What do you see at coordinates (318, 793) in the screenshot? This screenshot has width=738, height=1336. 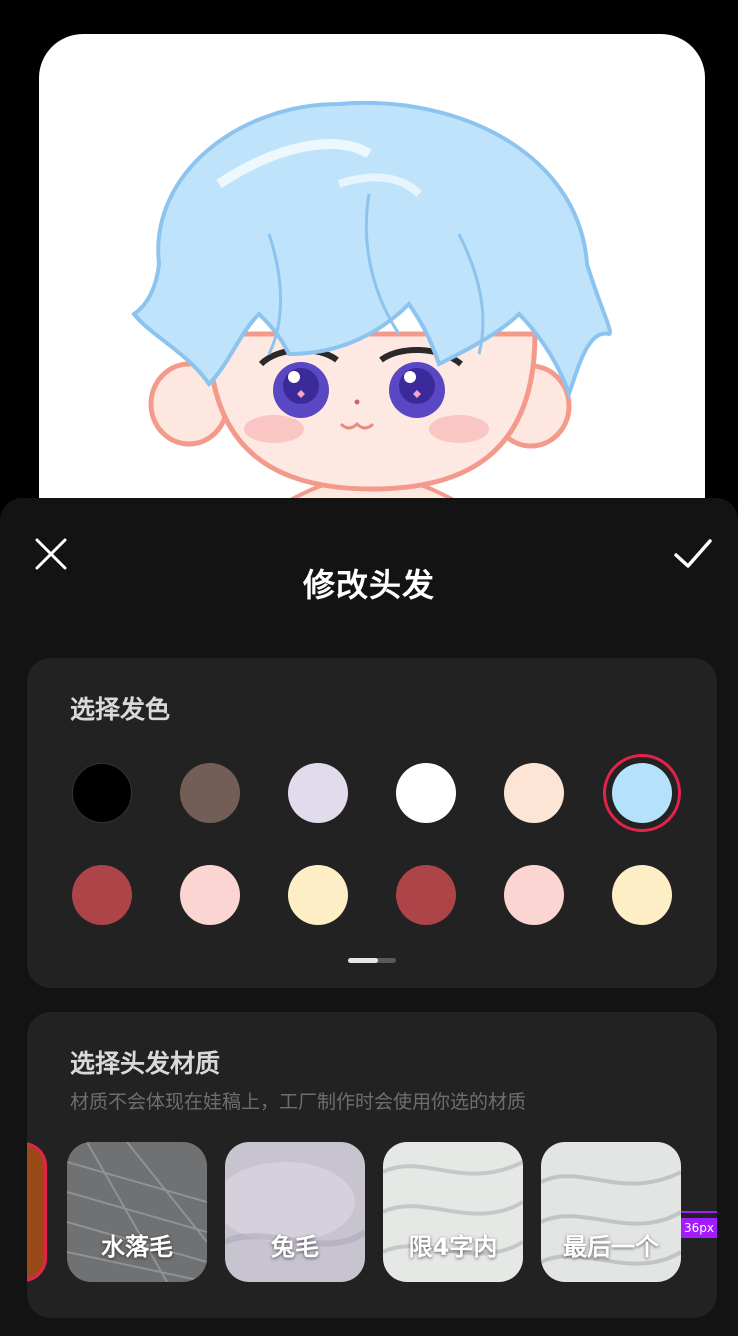 I see `color-swatch-lavender` at bounding box center [318, 793].